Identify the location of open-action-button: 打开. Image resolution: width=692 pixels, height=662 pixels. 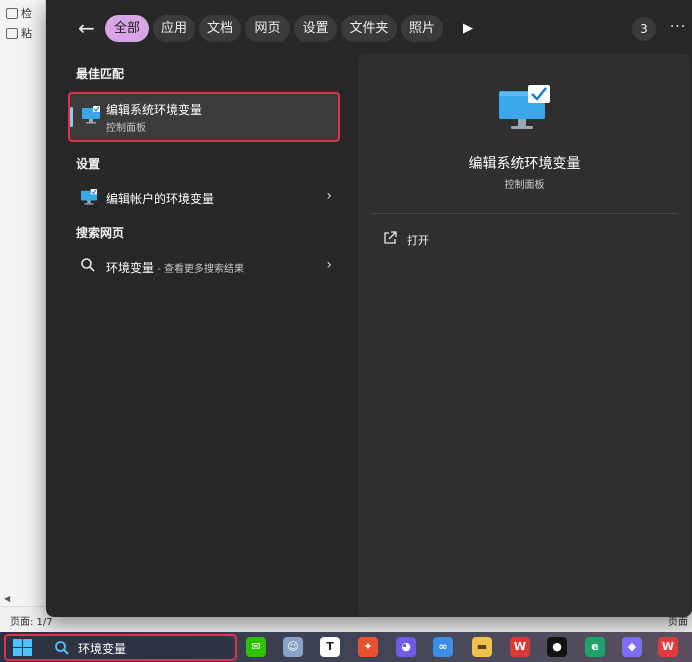
(448, 238).